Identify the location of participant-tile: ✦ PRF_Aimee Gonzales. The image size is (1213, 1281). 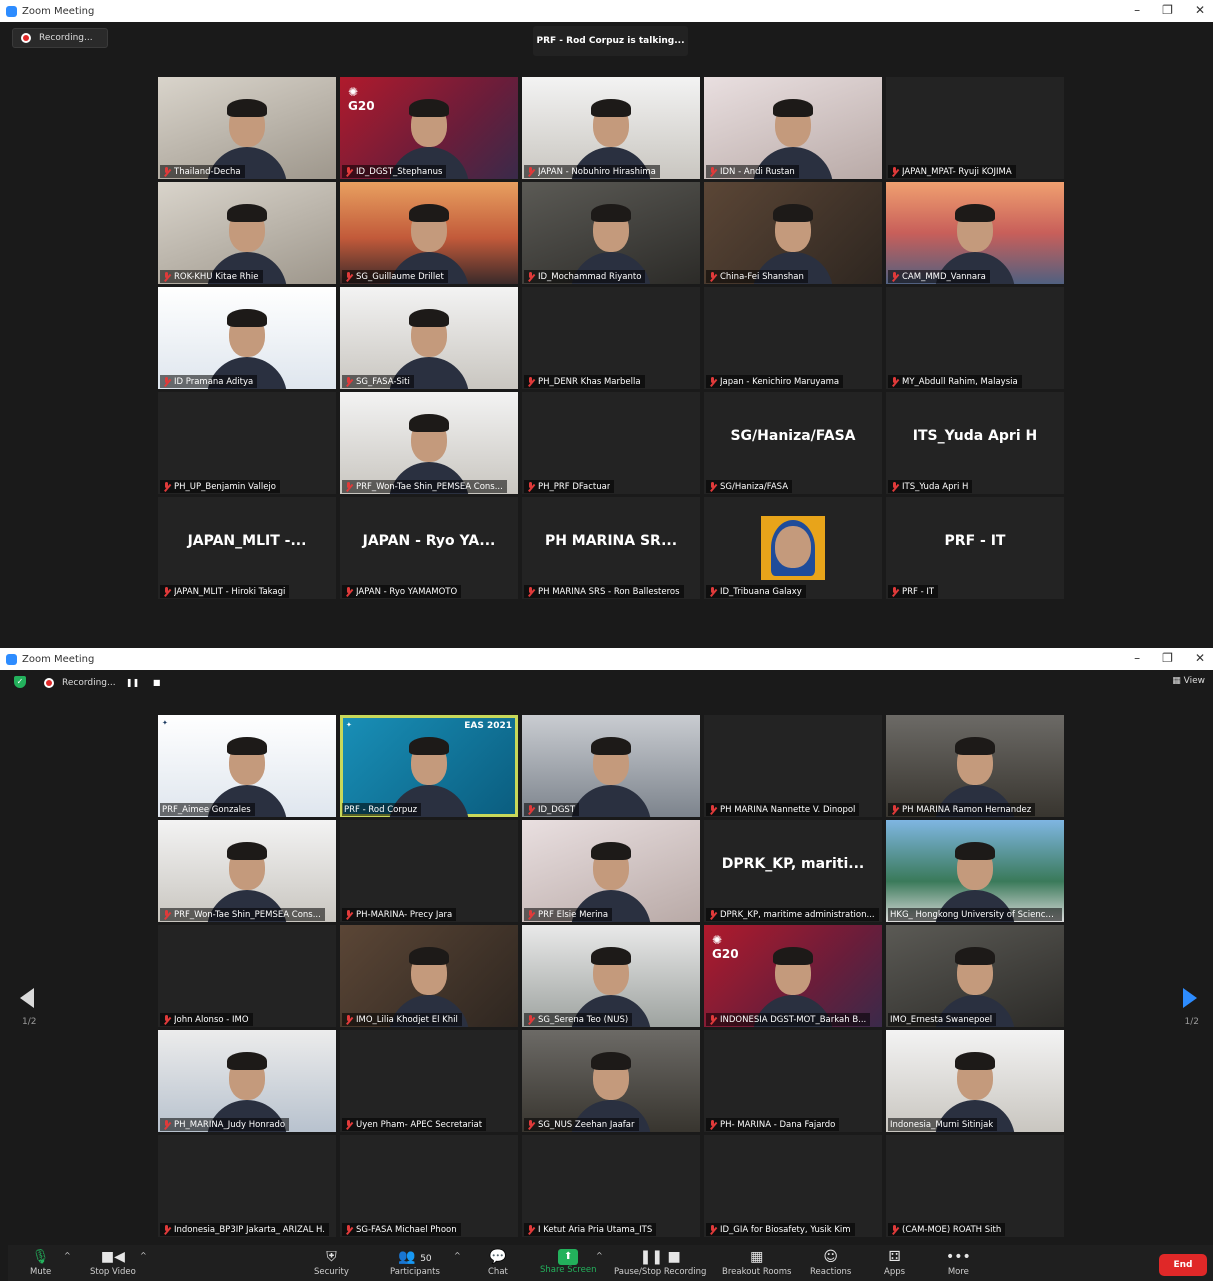
(247, 766).